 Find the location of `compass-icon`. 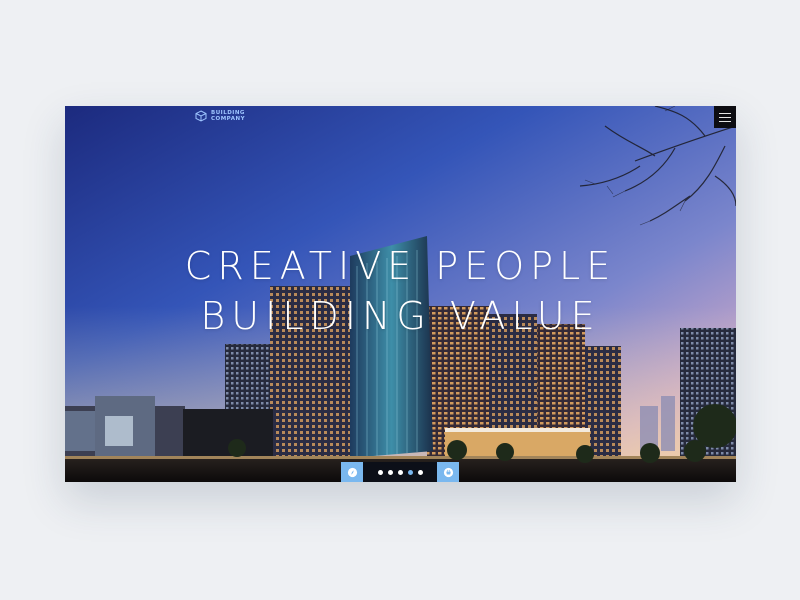

compass-icon is located at coordinates (352, 472).